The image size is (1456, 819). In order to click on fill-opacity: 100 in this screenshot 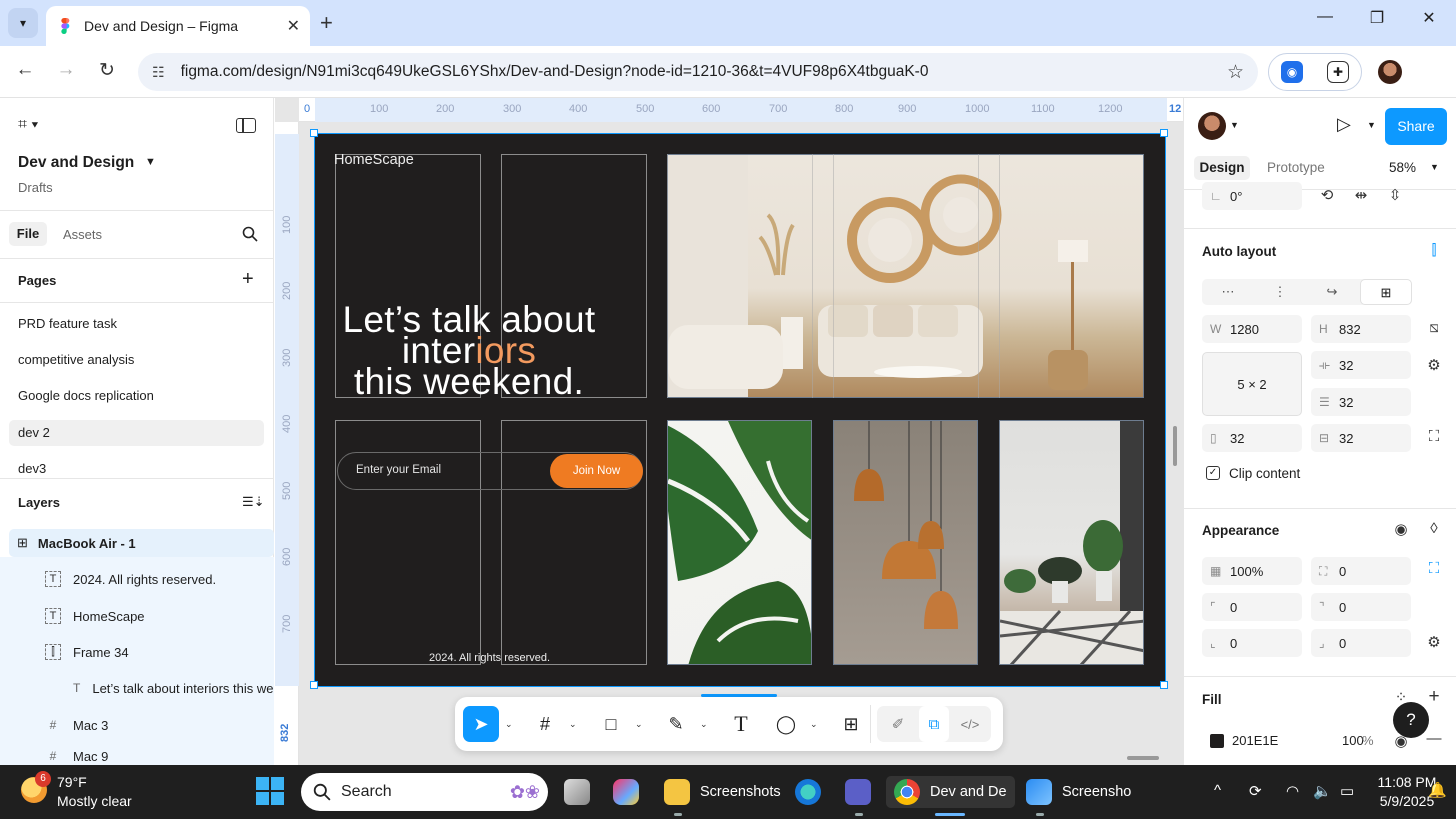, I will do `click(1353, 740)`.